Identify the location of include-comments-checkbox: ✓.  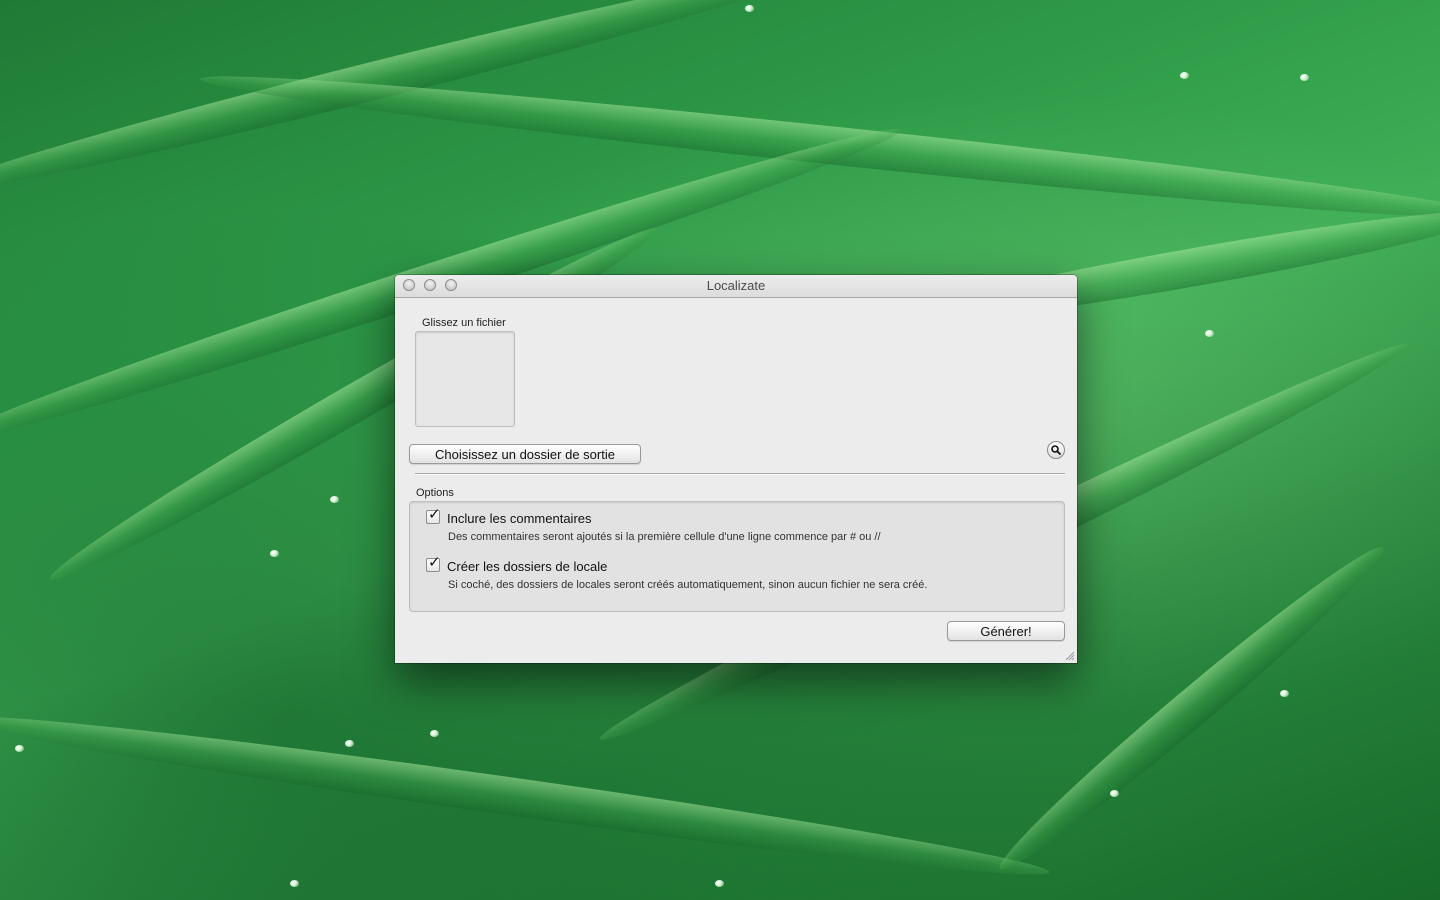
(433, 515).